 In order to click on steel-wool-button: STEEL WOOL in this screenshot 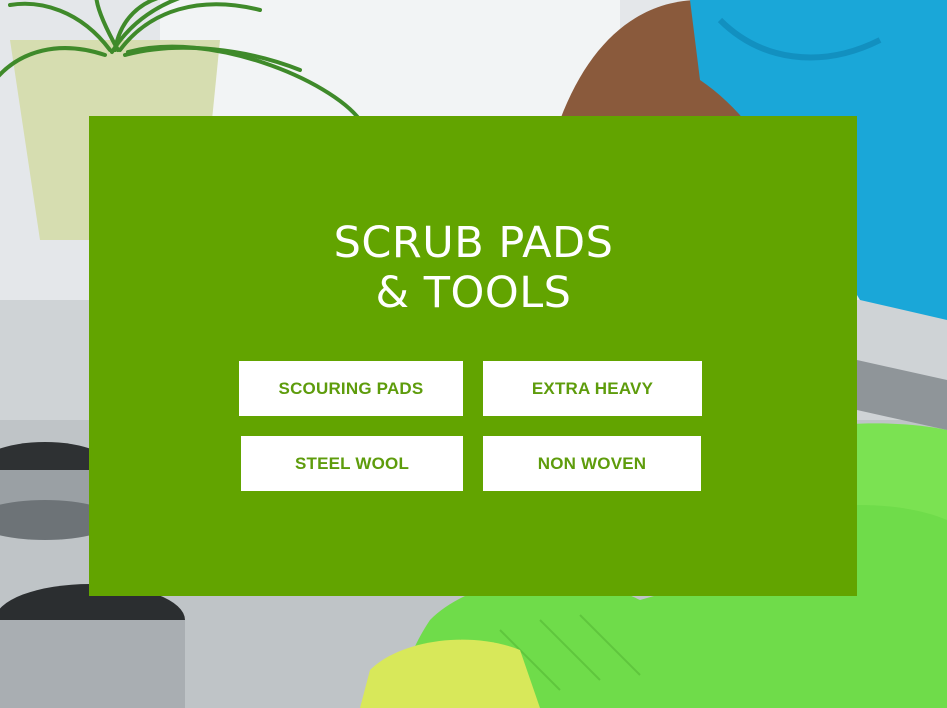, I will do `click(352, 463)`.